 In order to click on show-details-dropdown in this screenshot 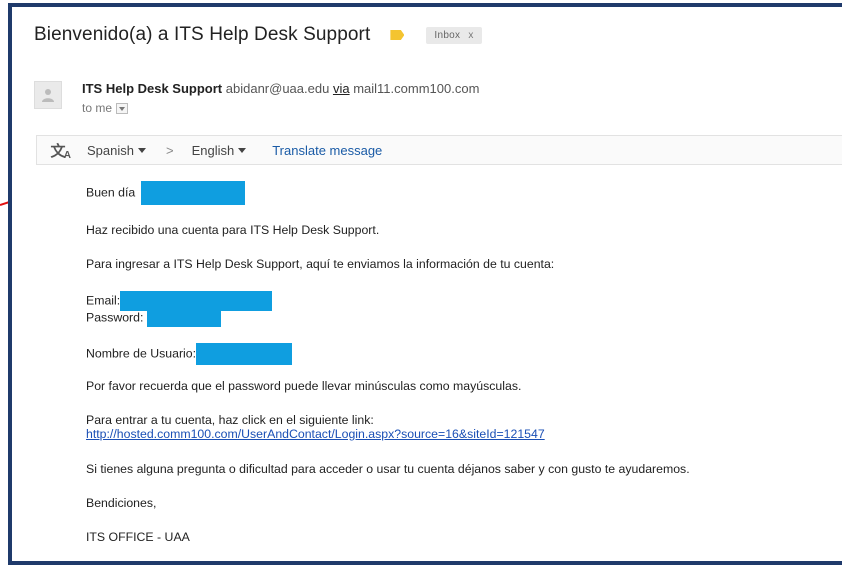, I will do `click(122, 109)`.